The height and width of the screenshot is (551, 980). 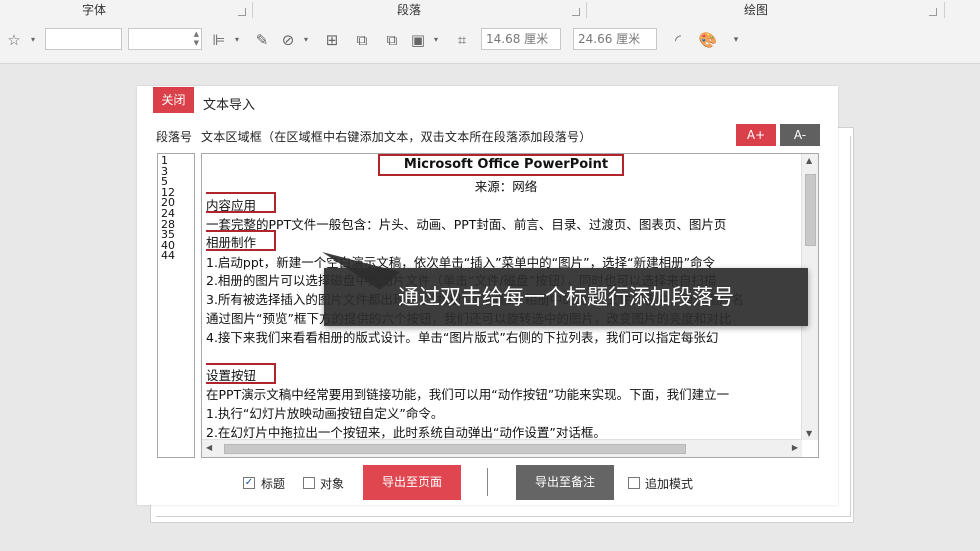 What do you see at coordinates (809, 160) in the screenshot?
I see `scroll-up-icon: ▲` at bounding box center [809, 160].